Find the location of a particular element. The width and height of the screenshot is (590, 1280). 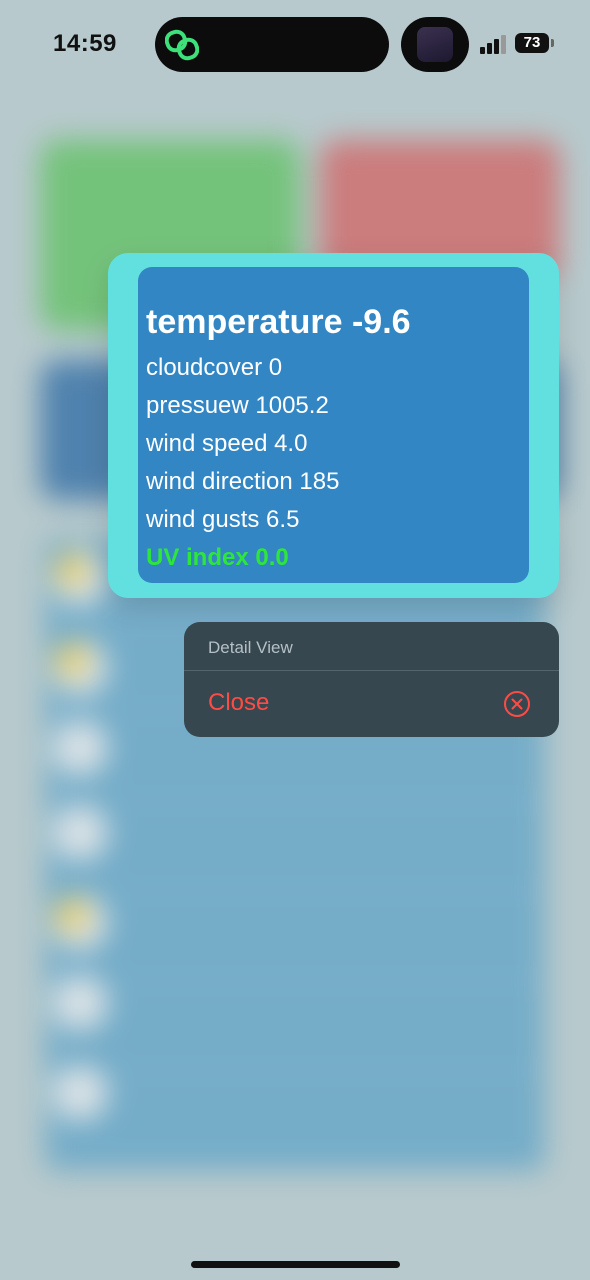

close-label: Close is located at coordinates (239, 702).